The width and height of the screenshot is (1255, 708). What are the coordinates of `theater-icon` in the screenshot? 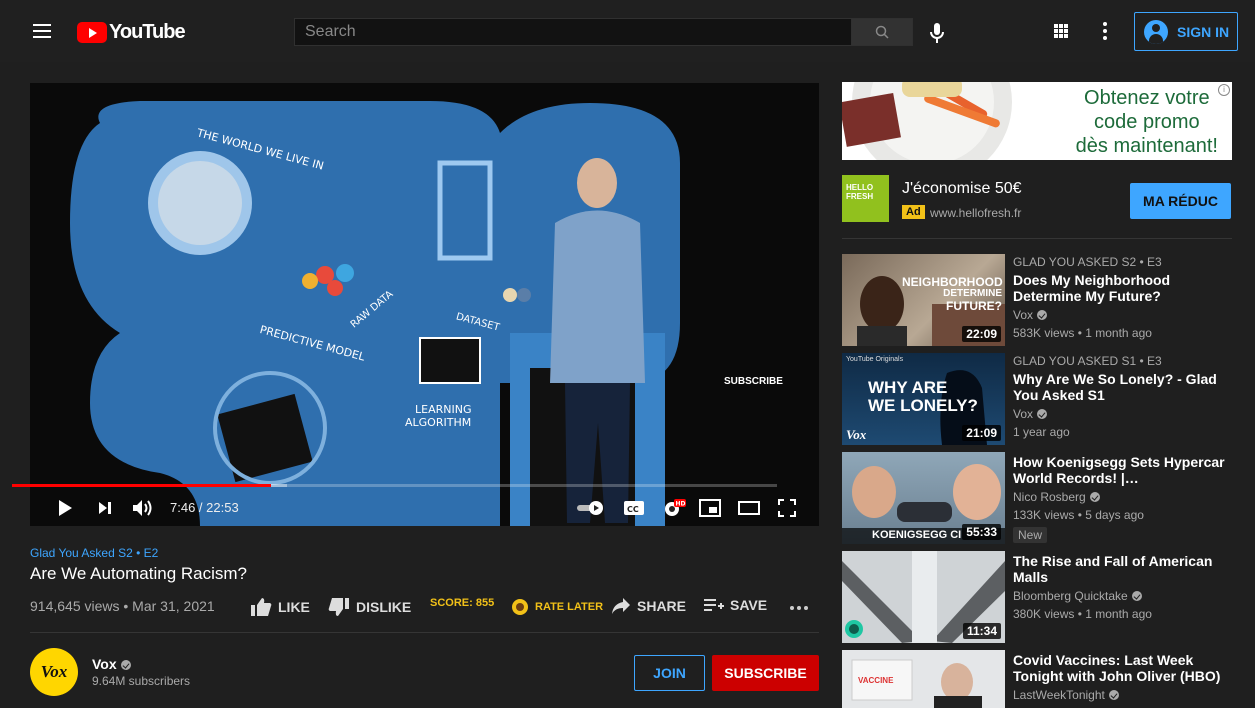 It's located at (749, 508).